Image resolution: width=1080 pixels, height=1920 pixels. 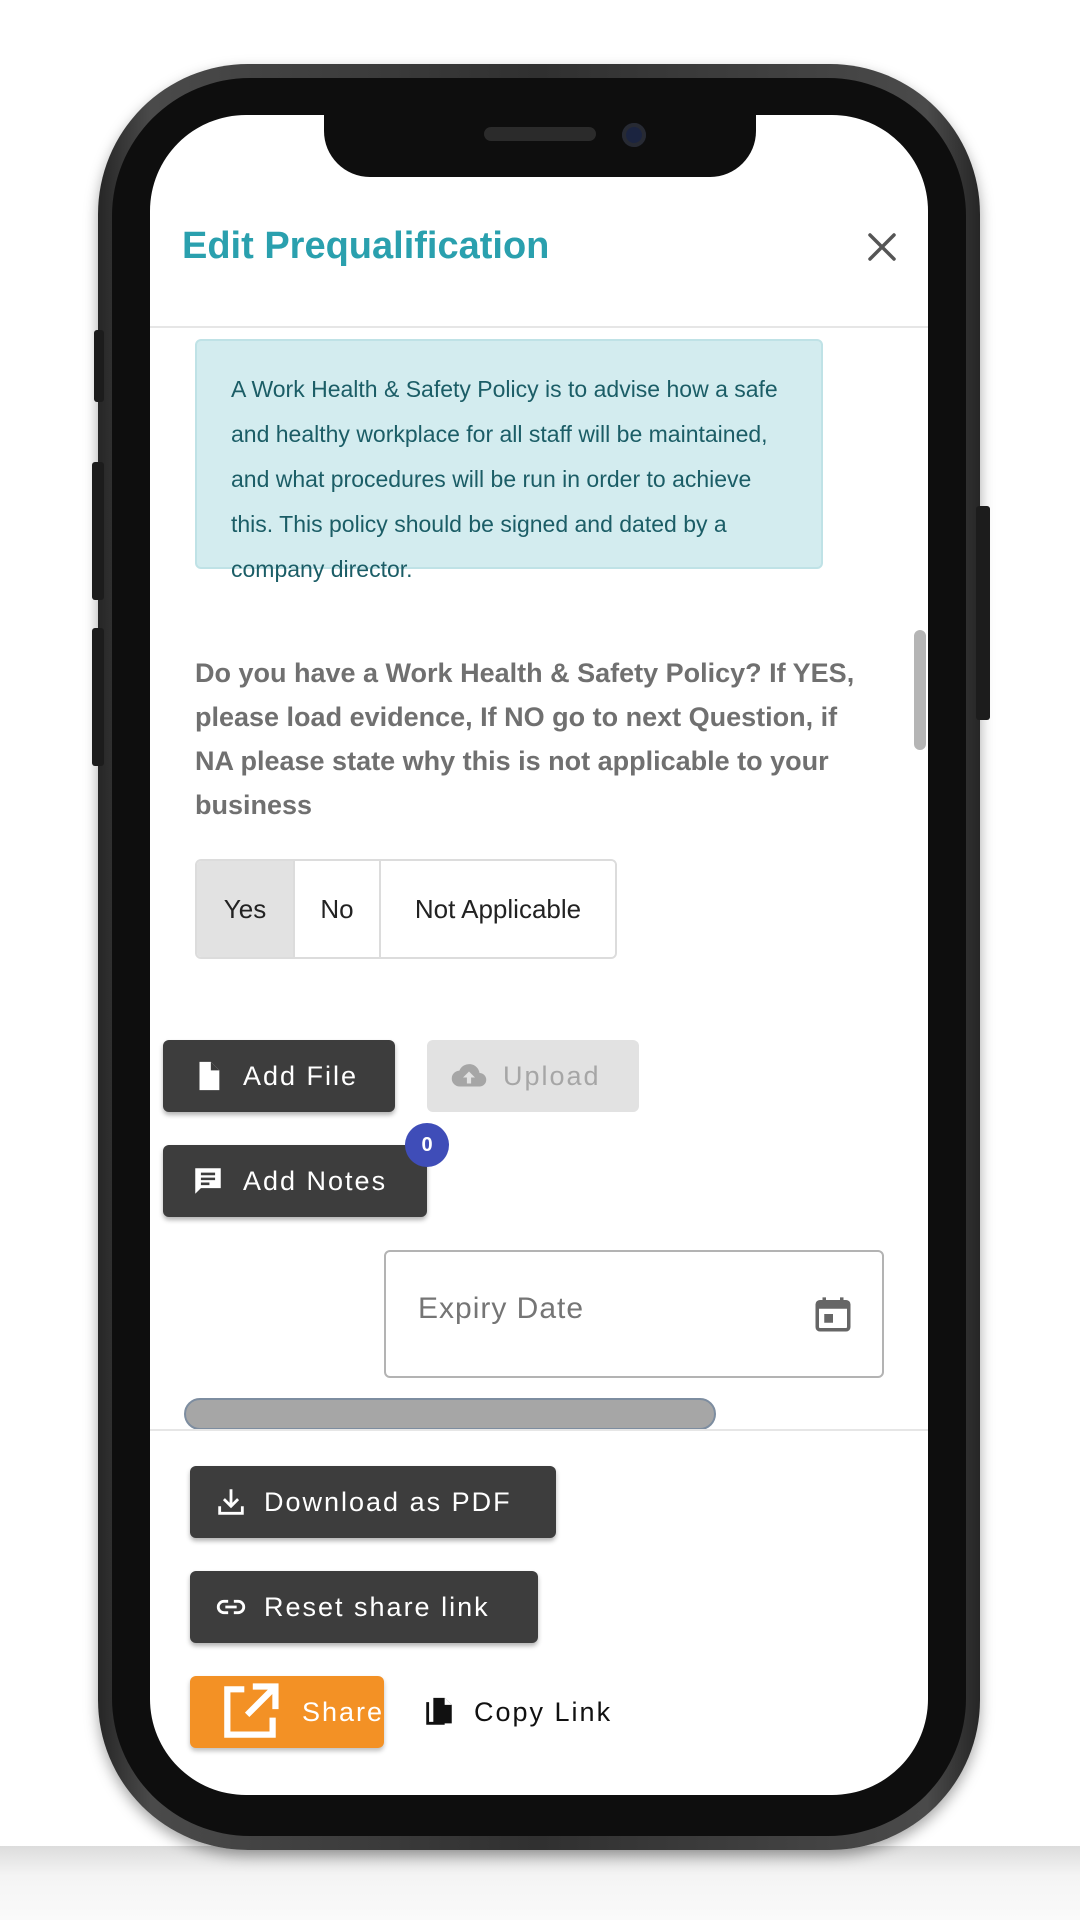 I want to click on copy-icon, so click(x=439, y=1711).